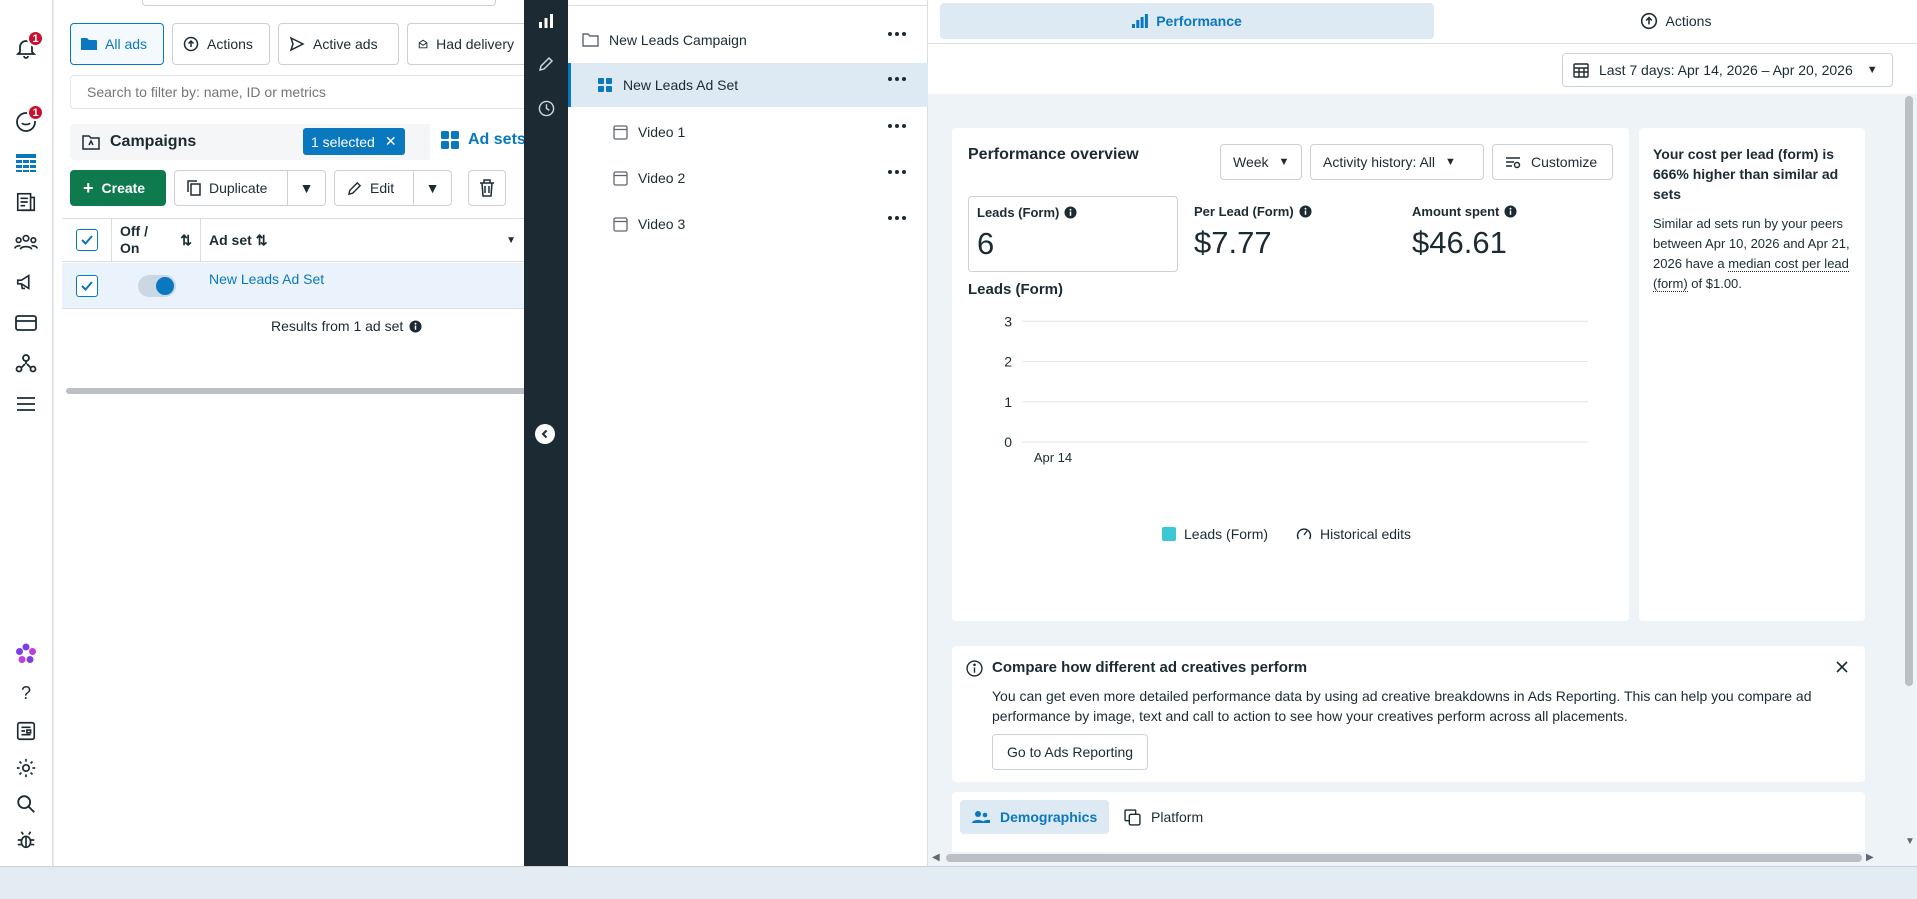 This screenshot has height=899, width=1917. Describe the element at coordinates (958, 882) in the screenshot. I see `window-bottom-band` at that location.